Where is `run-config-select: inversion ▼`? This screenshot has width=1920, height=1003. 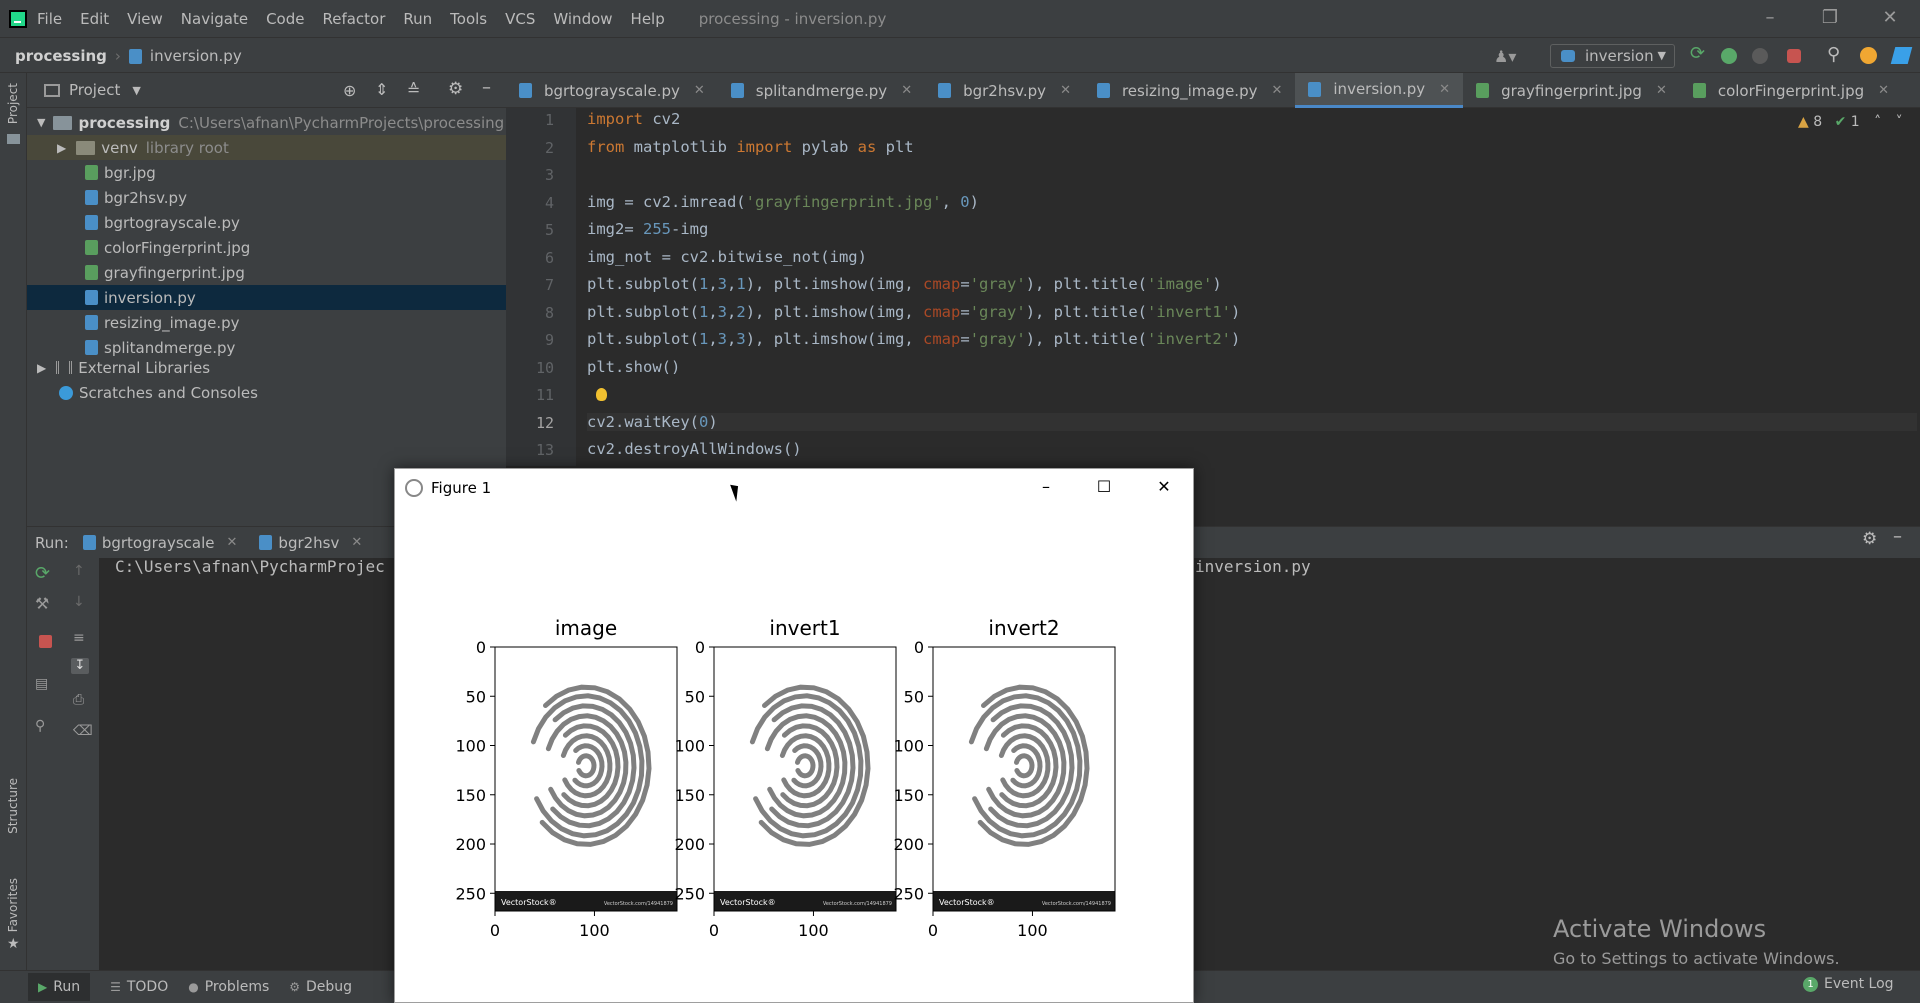
run-config-select: inversion ▼ is located at coordinates (1612, 56).